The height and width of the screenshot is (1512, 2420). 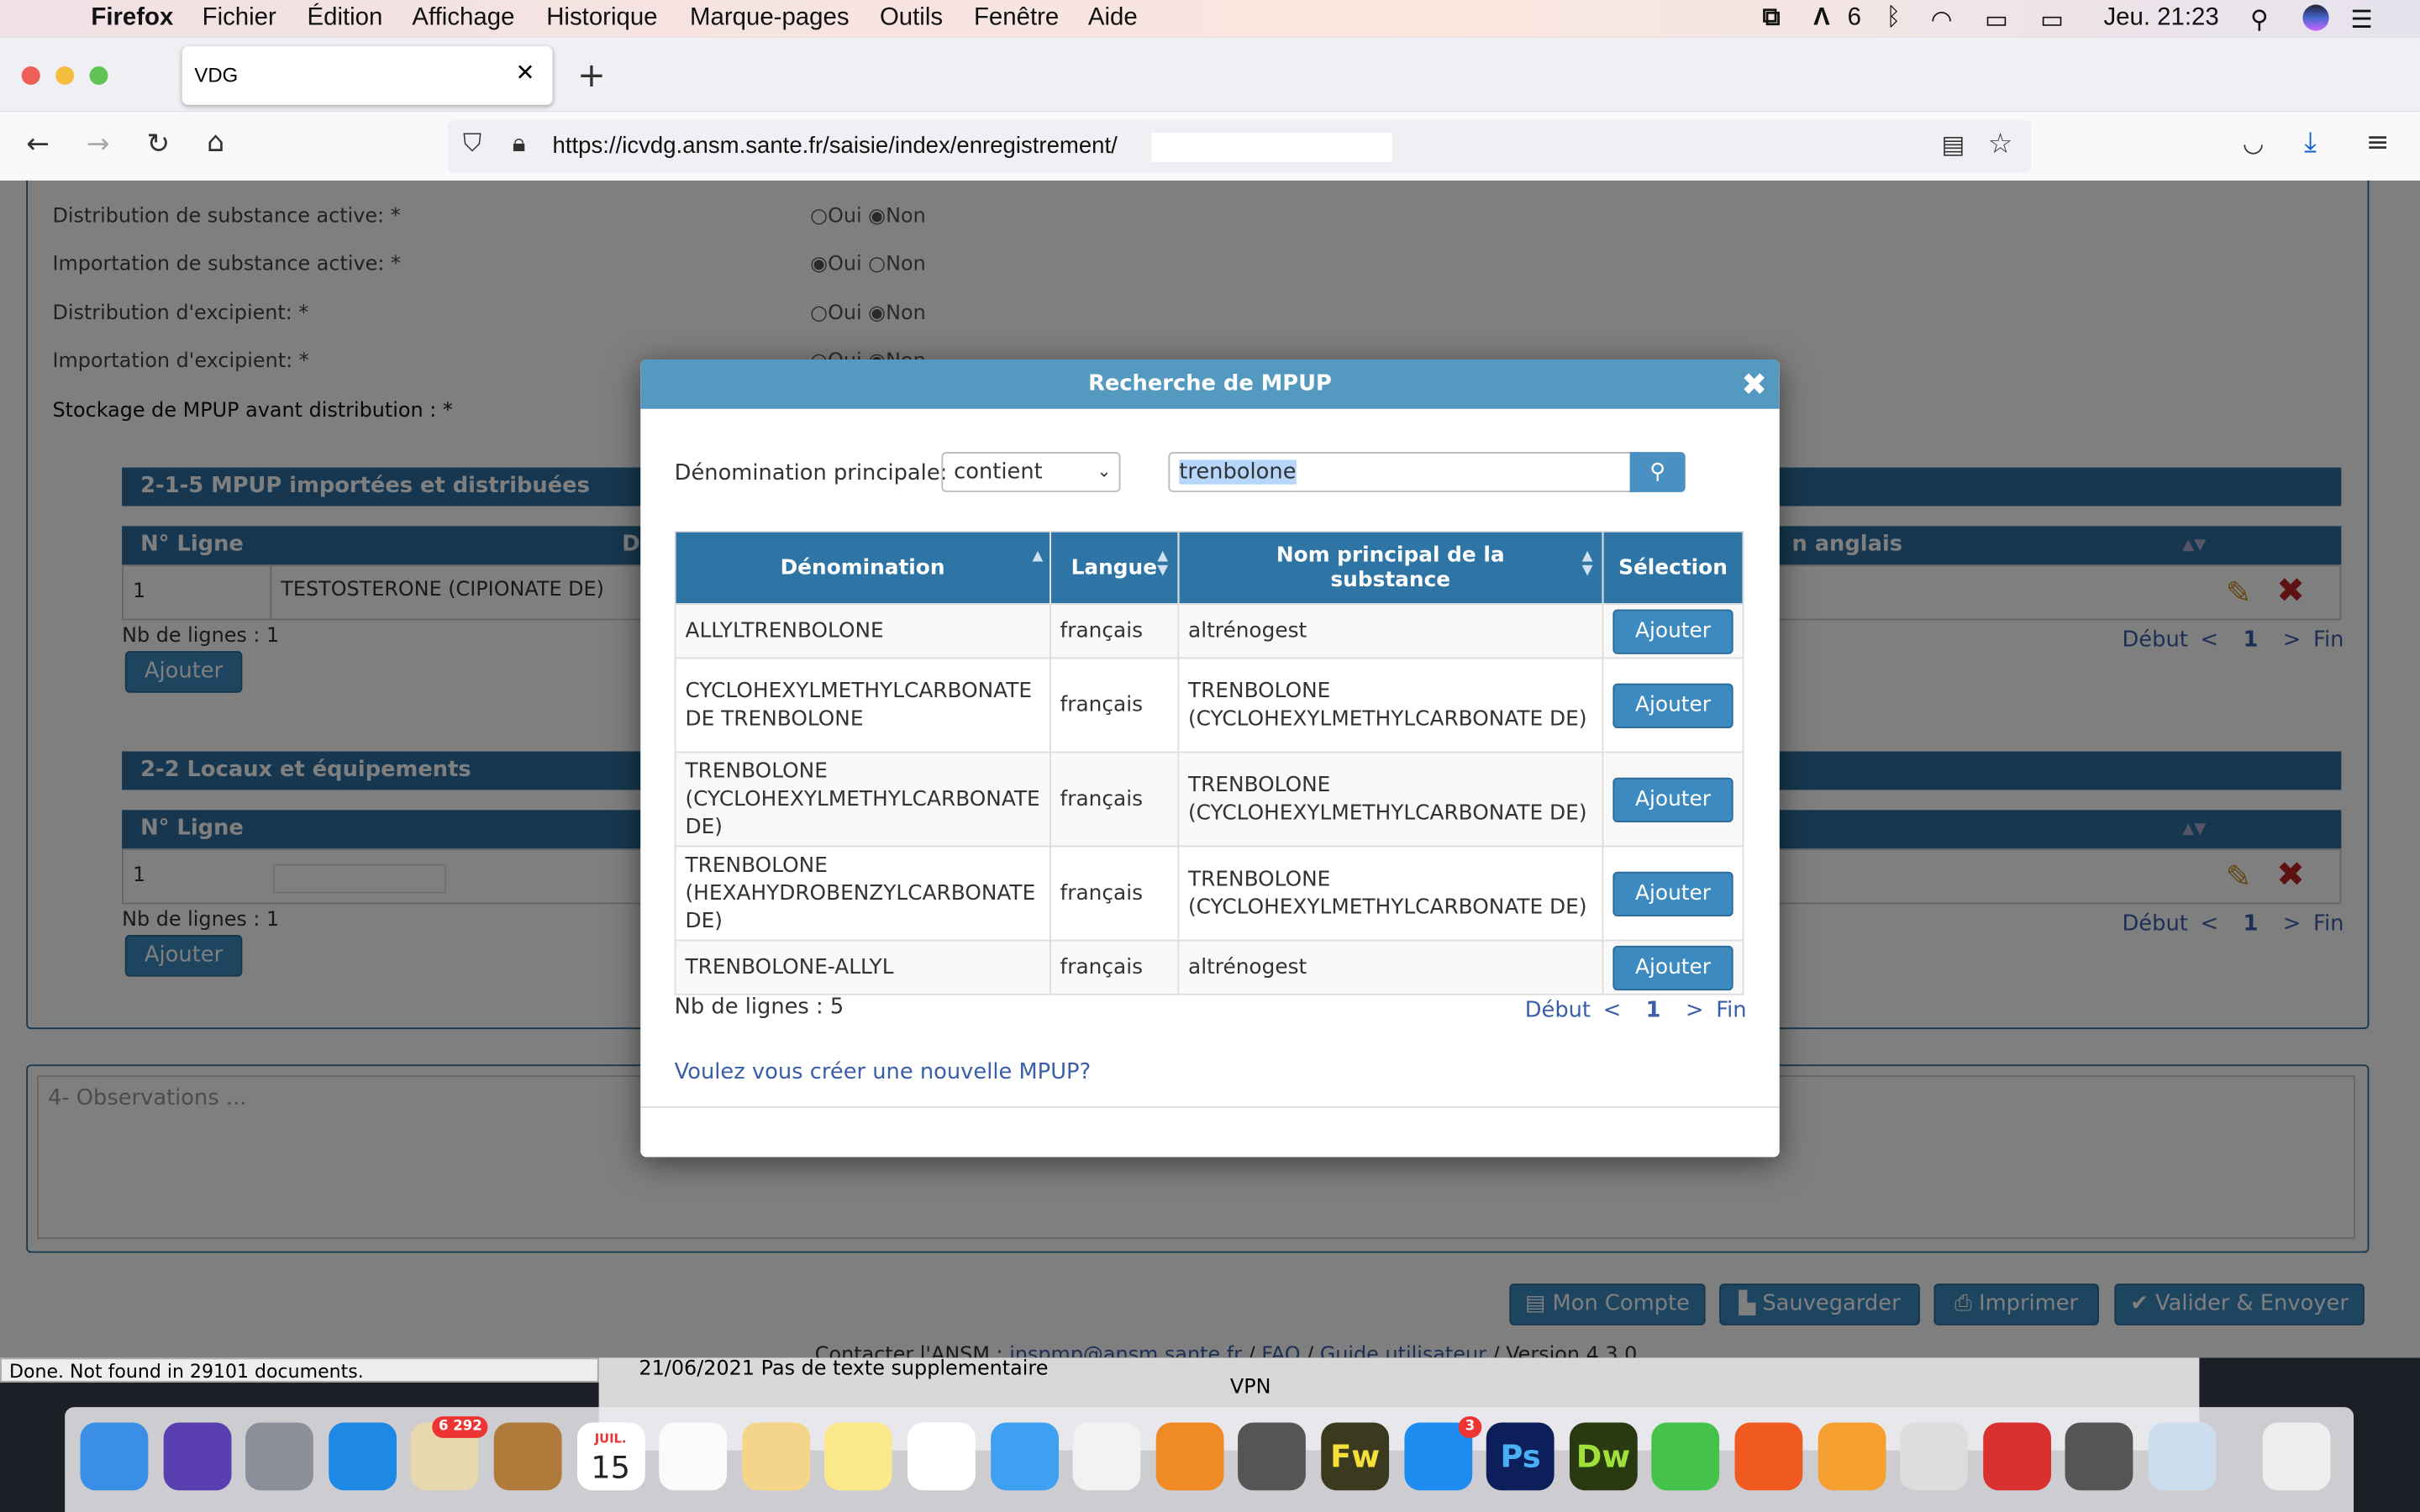 I want to click on dock-finder-icon, so click(x=114, y=1456).